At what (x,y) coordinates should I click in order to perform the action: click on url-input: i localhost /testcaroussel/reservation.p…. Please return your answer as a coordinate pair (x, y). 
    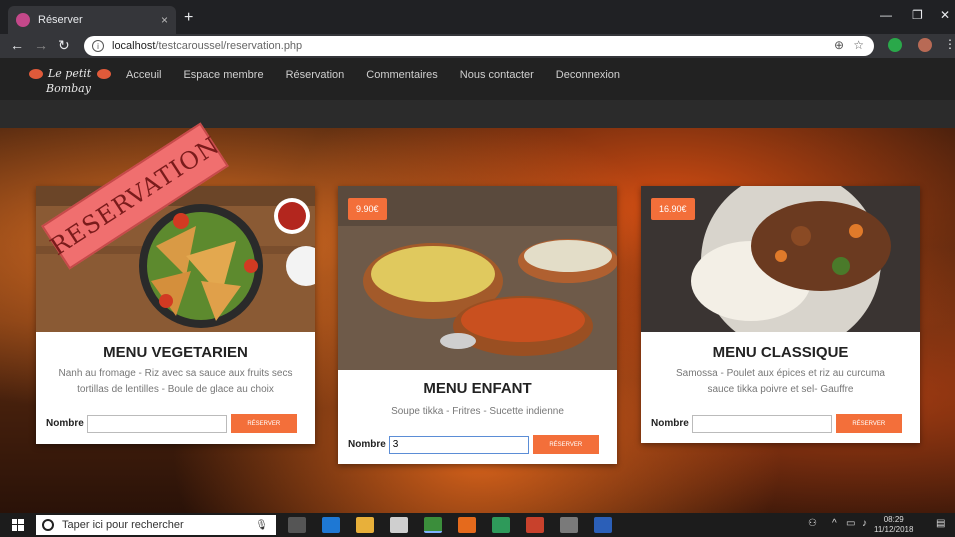
    Looking at the image, I should click on (479, 46).